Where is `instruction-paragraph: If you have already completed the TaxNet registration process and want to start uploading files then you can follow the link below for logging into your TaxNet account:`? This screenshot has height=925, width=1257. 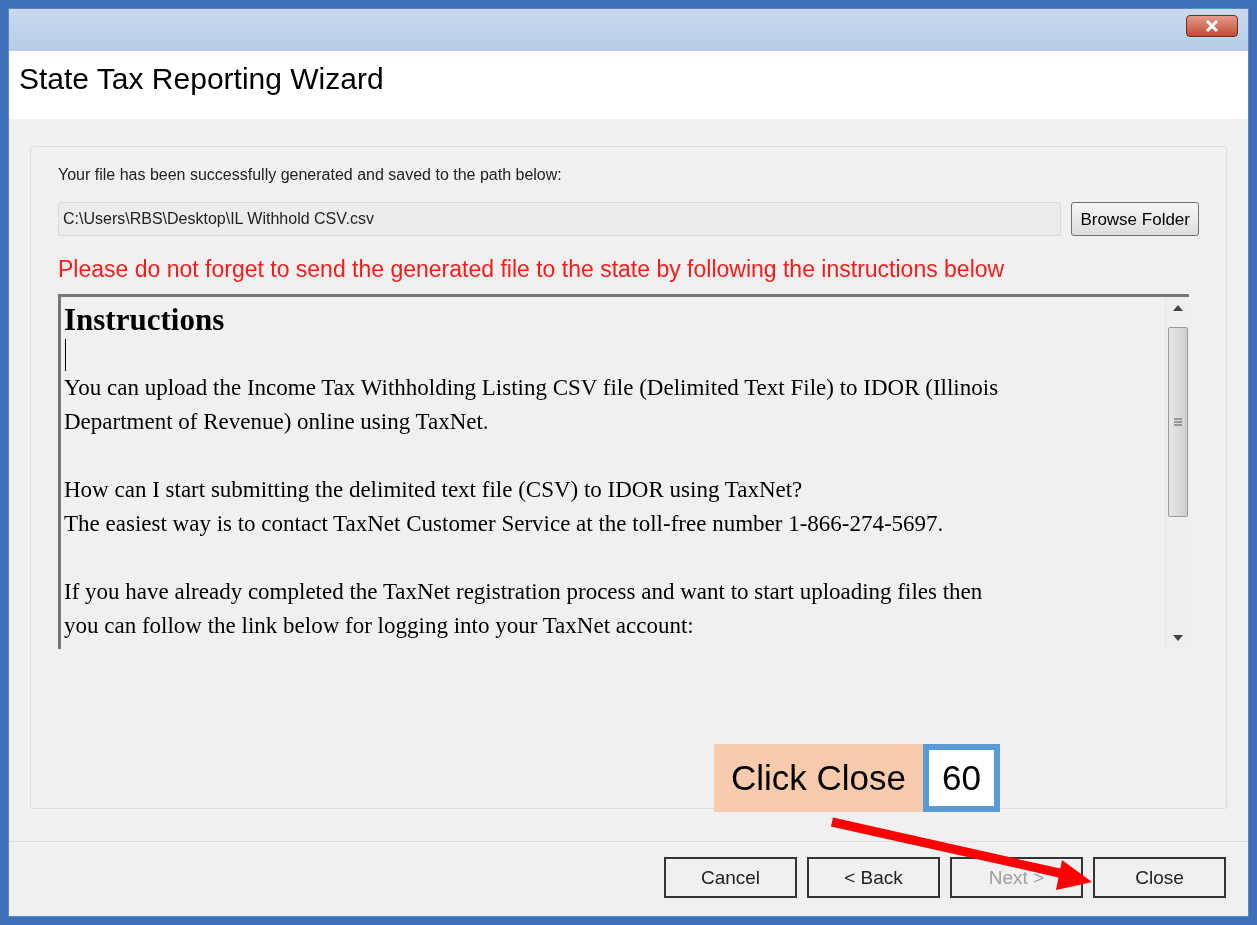 instruction-paragraph: If you have already completed the TaxNet registration process and want to start uploading files then you can follow the link below for logging into your TaxNet account: is located at coordinates (523, 609).